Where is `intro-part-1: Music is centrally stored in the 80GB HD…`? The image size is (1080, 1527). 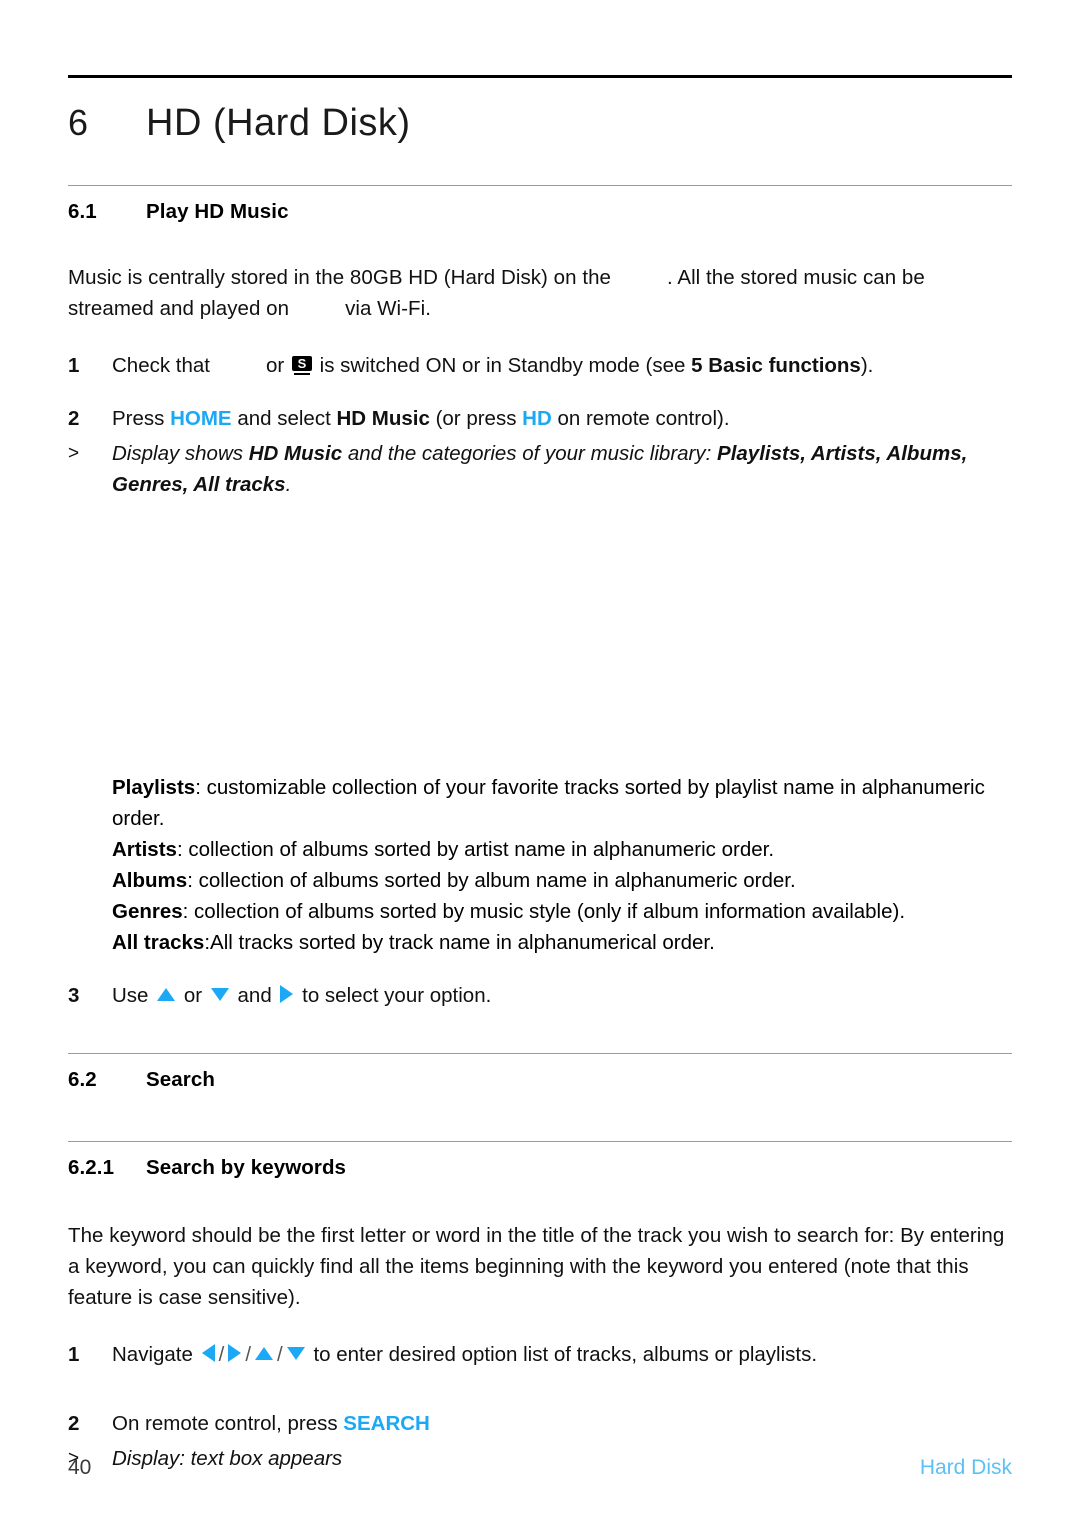 intro-part-1: Music is centrally stored in the 80GB HD… is located at coordinates (339, 277).